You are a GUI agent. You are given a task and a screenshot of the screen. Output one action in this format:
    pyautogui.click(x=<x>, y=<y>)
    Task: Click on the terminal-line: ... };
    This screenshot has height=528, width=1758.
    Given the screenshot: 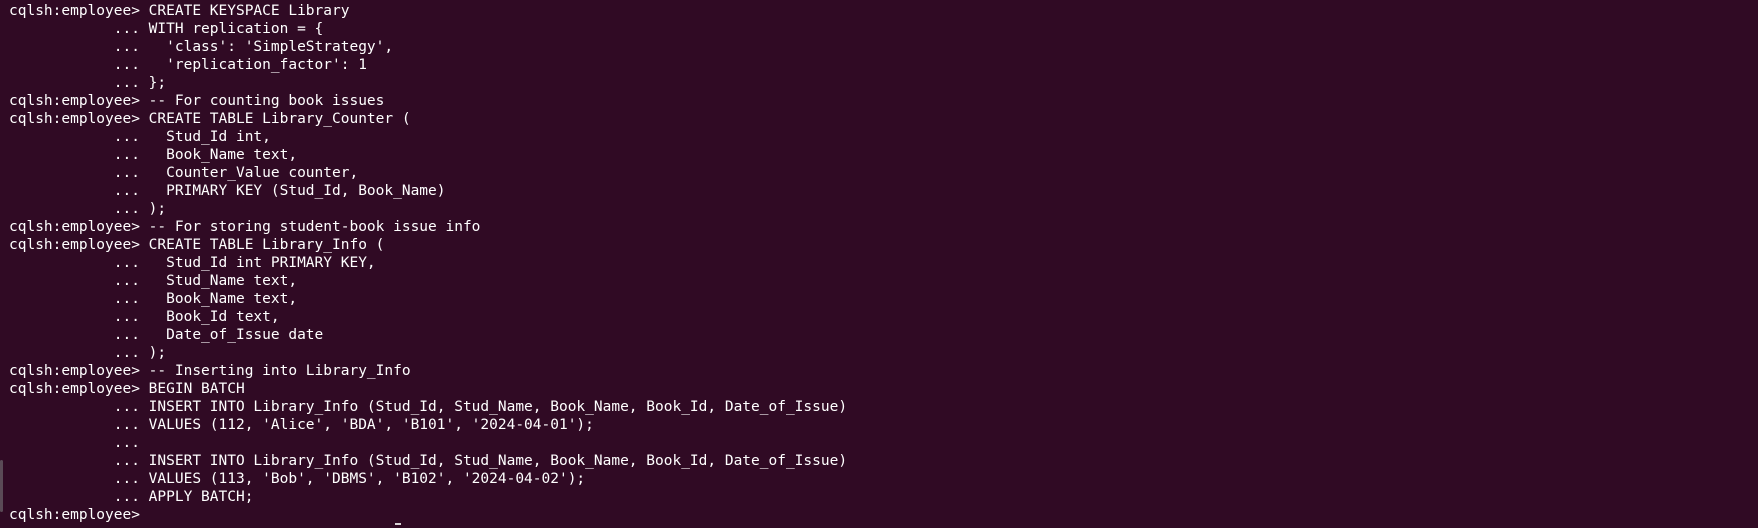 What is the action you would take?
    pyautogui.click(x=88, y=83)
    